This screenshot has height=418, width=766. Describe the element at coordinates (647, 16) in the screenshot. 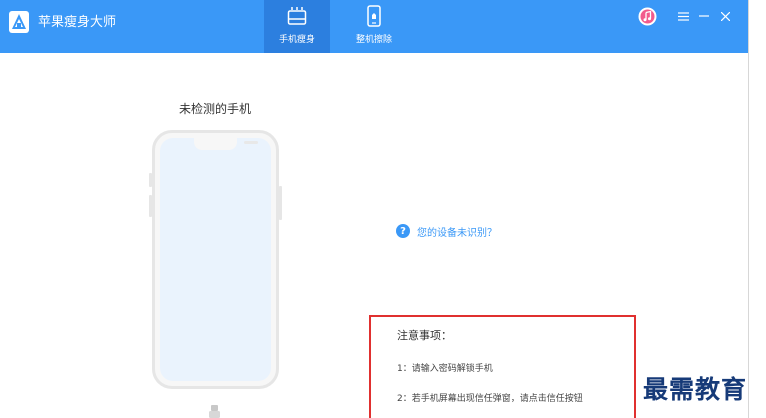

I see `itunes-icon` at that location.